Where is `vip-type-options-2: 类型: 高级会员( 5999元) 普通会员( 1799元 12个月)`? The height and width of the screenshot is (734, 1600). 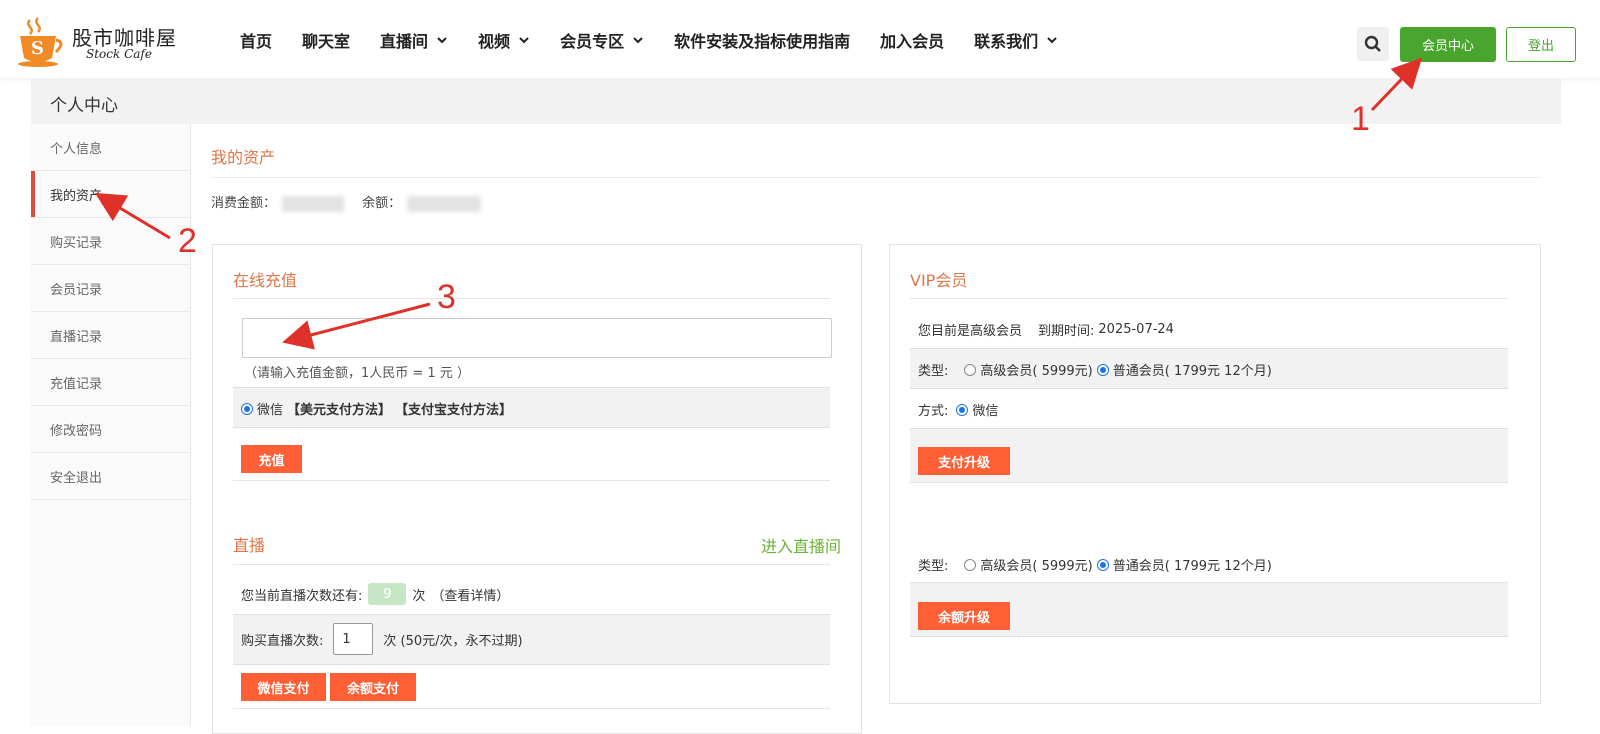 vip-type-options-2: 类型: 高级会员( 5999元) 普通会员( 1799元 12个月) is located at coordinates (1095, 564).